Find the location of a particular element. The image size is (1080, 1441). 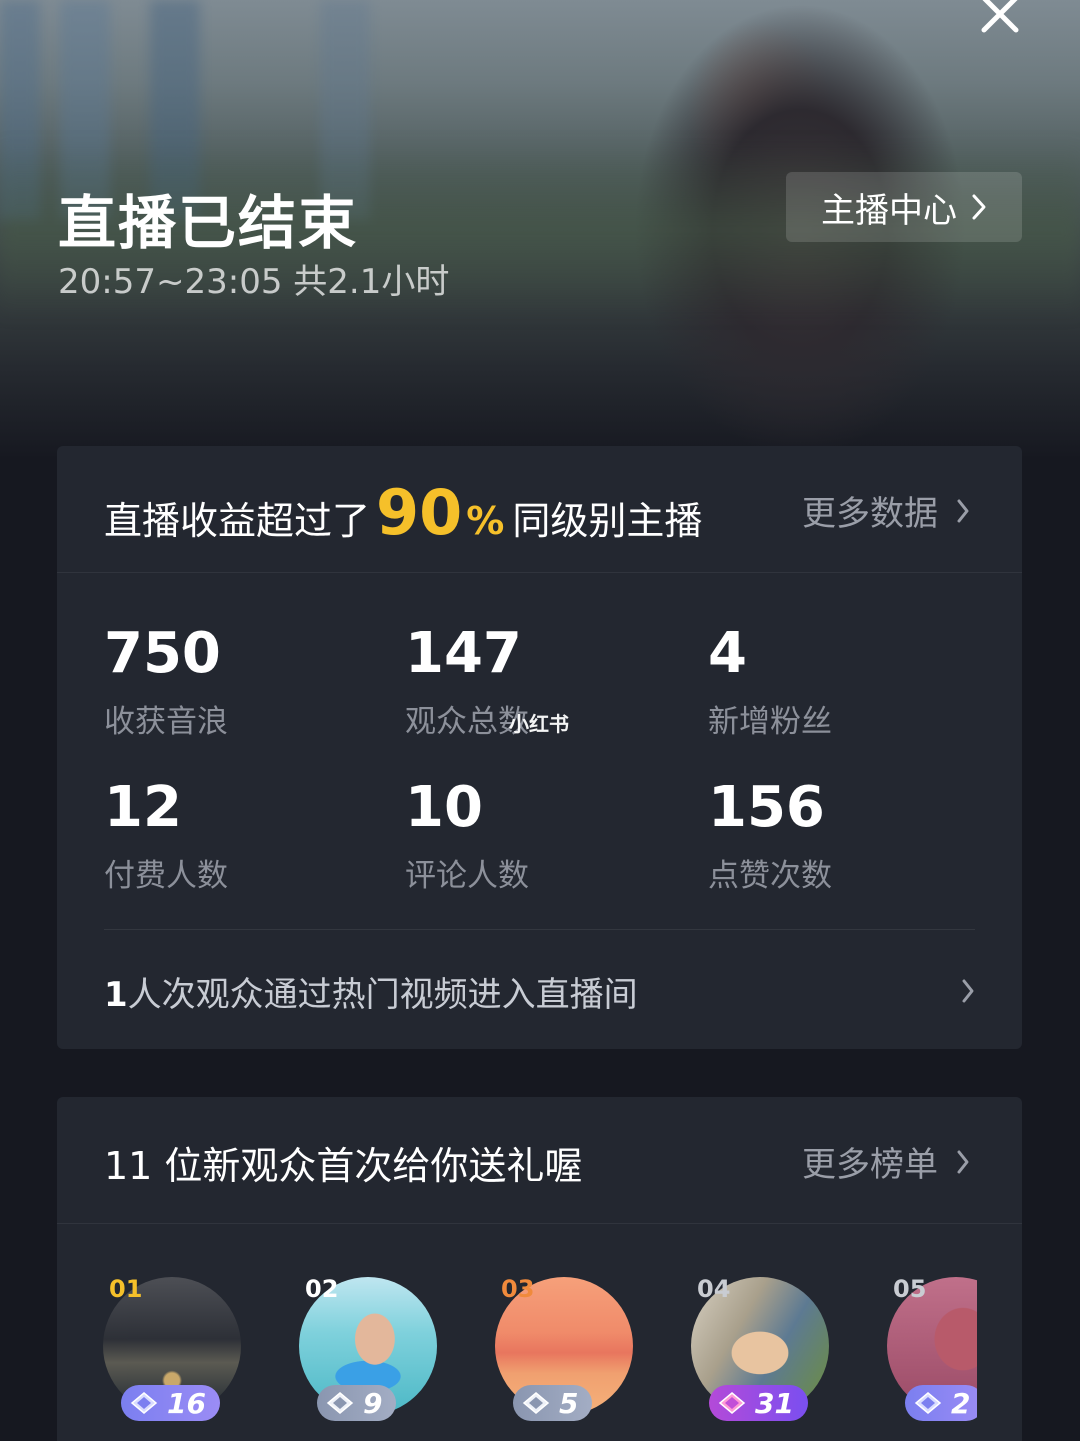

more-ranking-link: 更多榜单 is located at coordinates (886, 1161).